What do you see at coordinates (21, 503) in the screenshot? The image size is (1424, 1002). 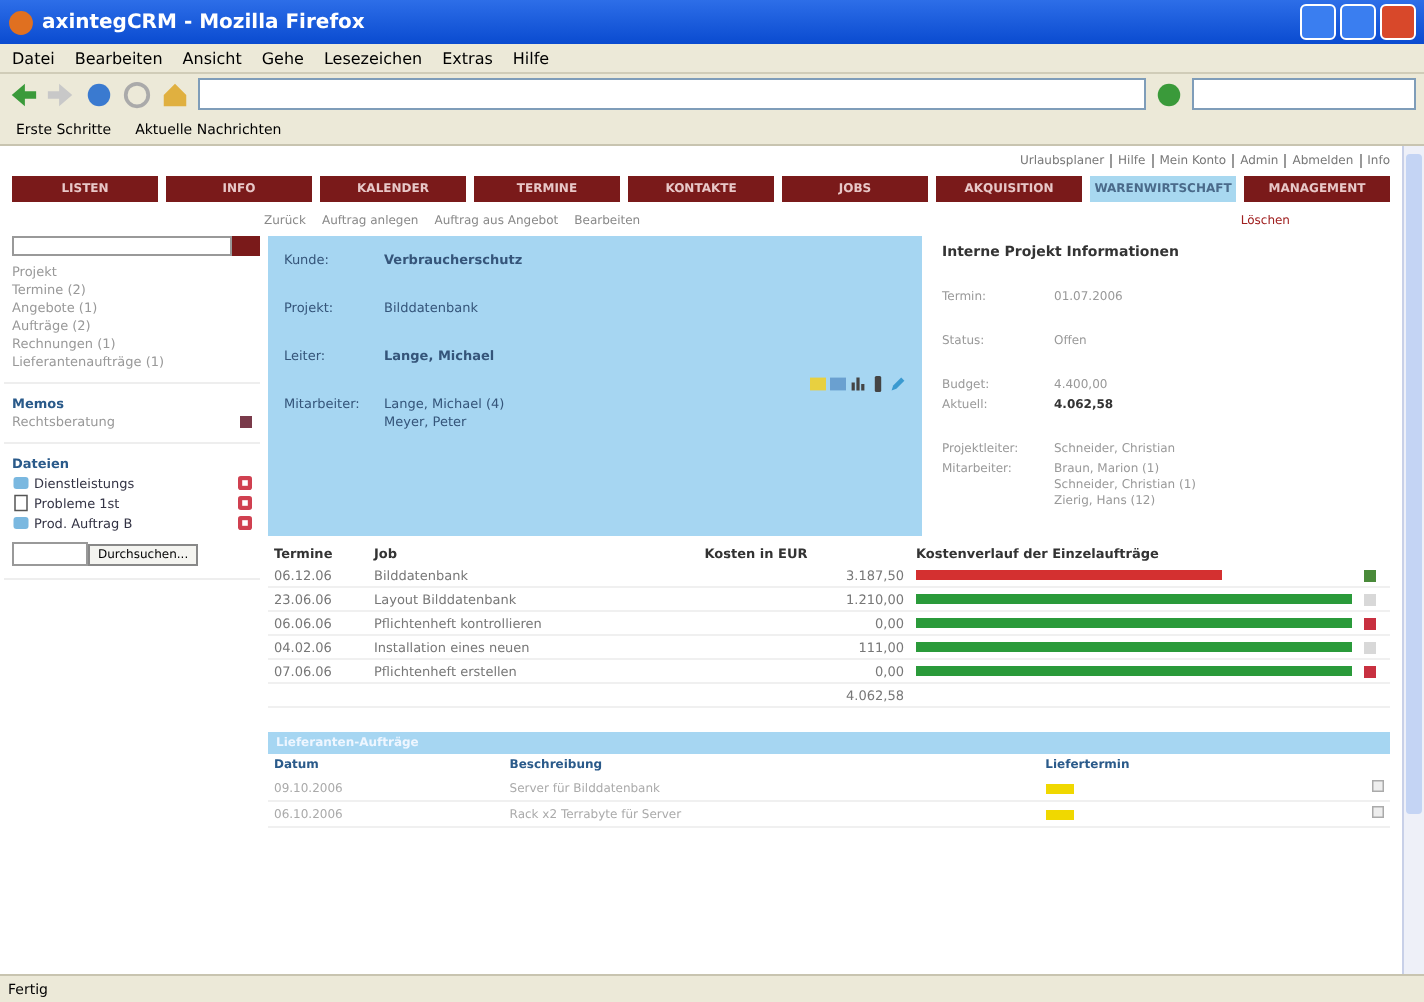 I see `text-file-icon` at bounding box center [21, 503].